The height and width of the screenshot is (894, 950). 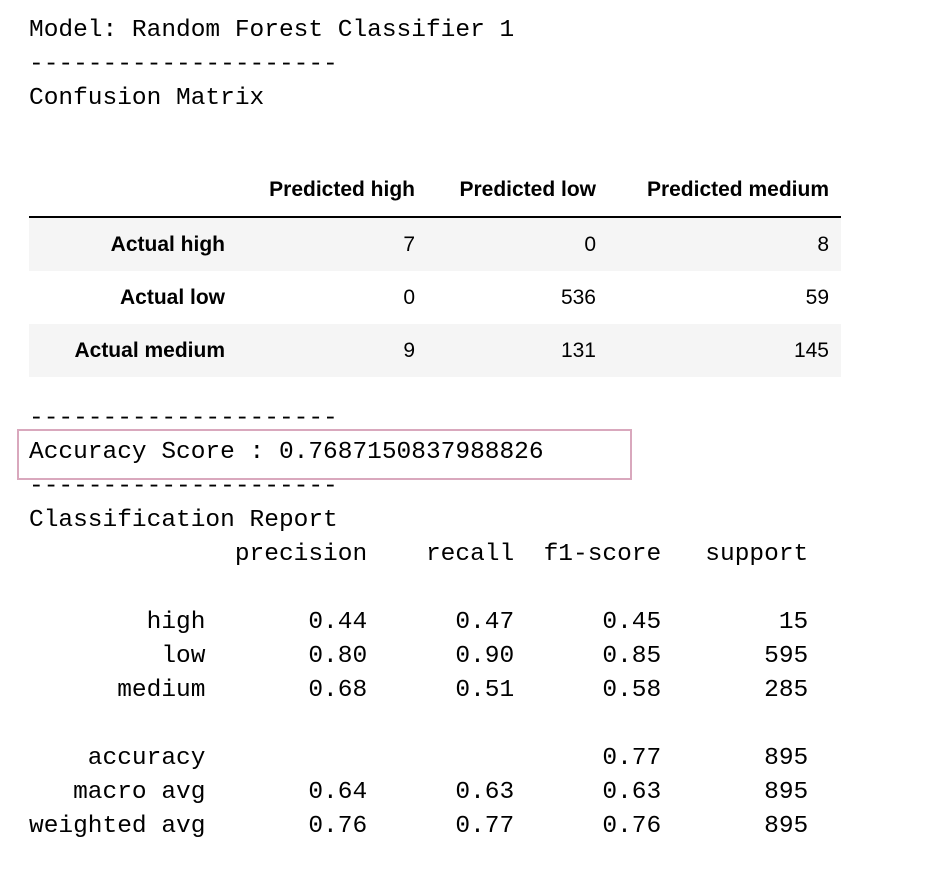 I want to click on row-header: Actual low, so click(x=172, y=297).